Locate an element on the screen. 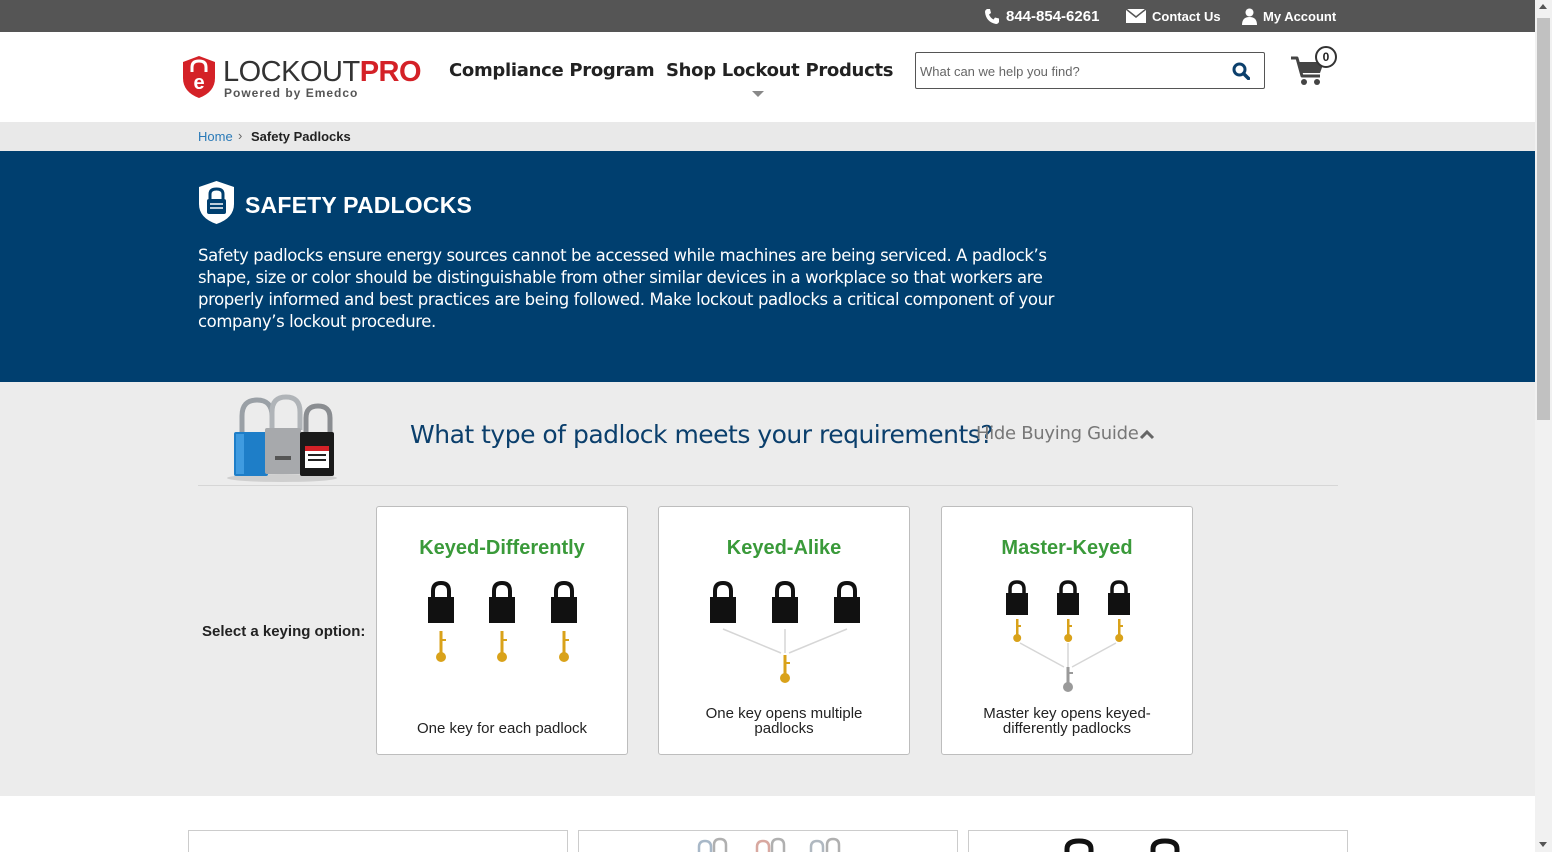  page-title: SAFETY PADLOCKS is located at coordinates (359, 205).